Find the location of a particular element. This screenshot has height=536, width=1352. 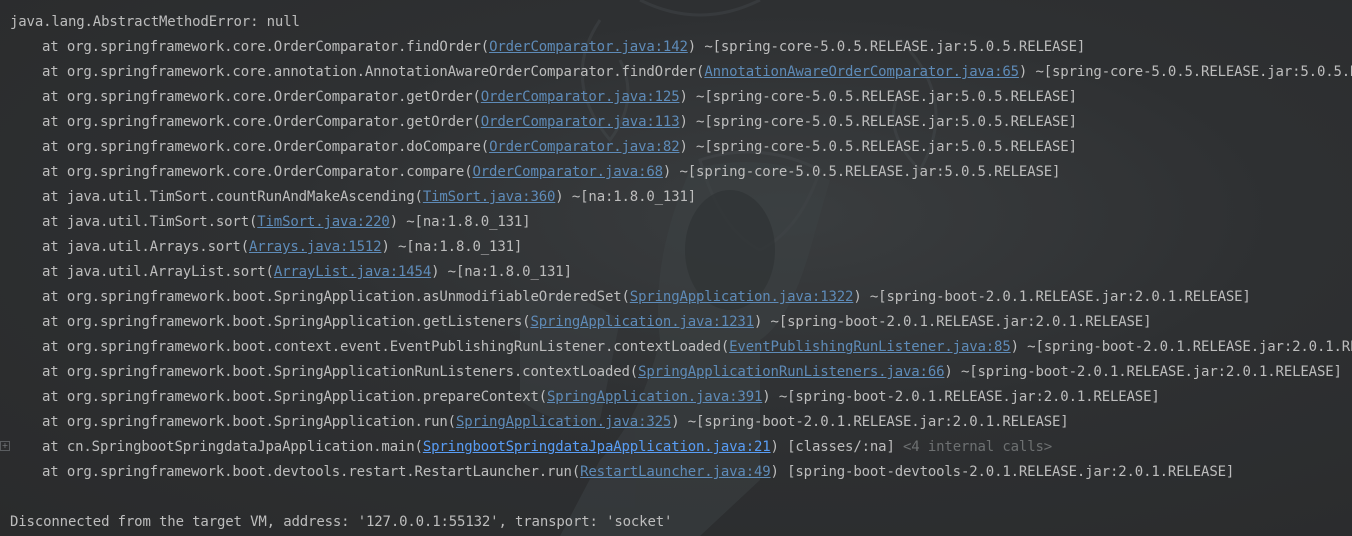

expand-fold-icon: + is located at coordinates (5, 446).